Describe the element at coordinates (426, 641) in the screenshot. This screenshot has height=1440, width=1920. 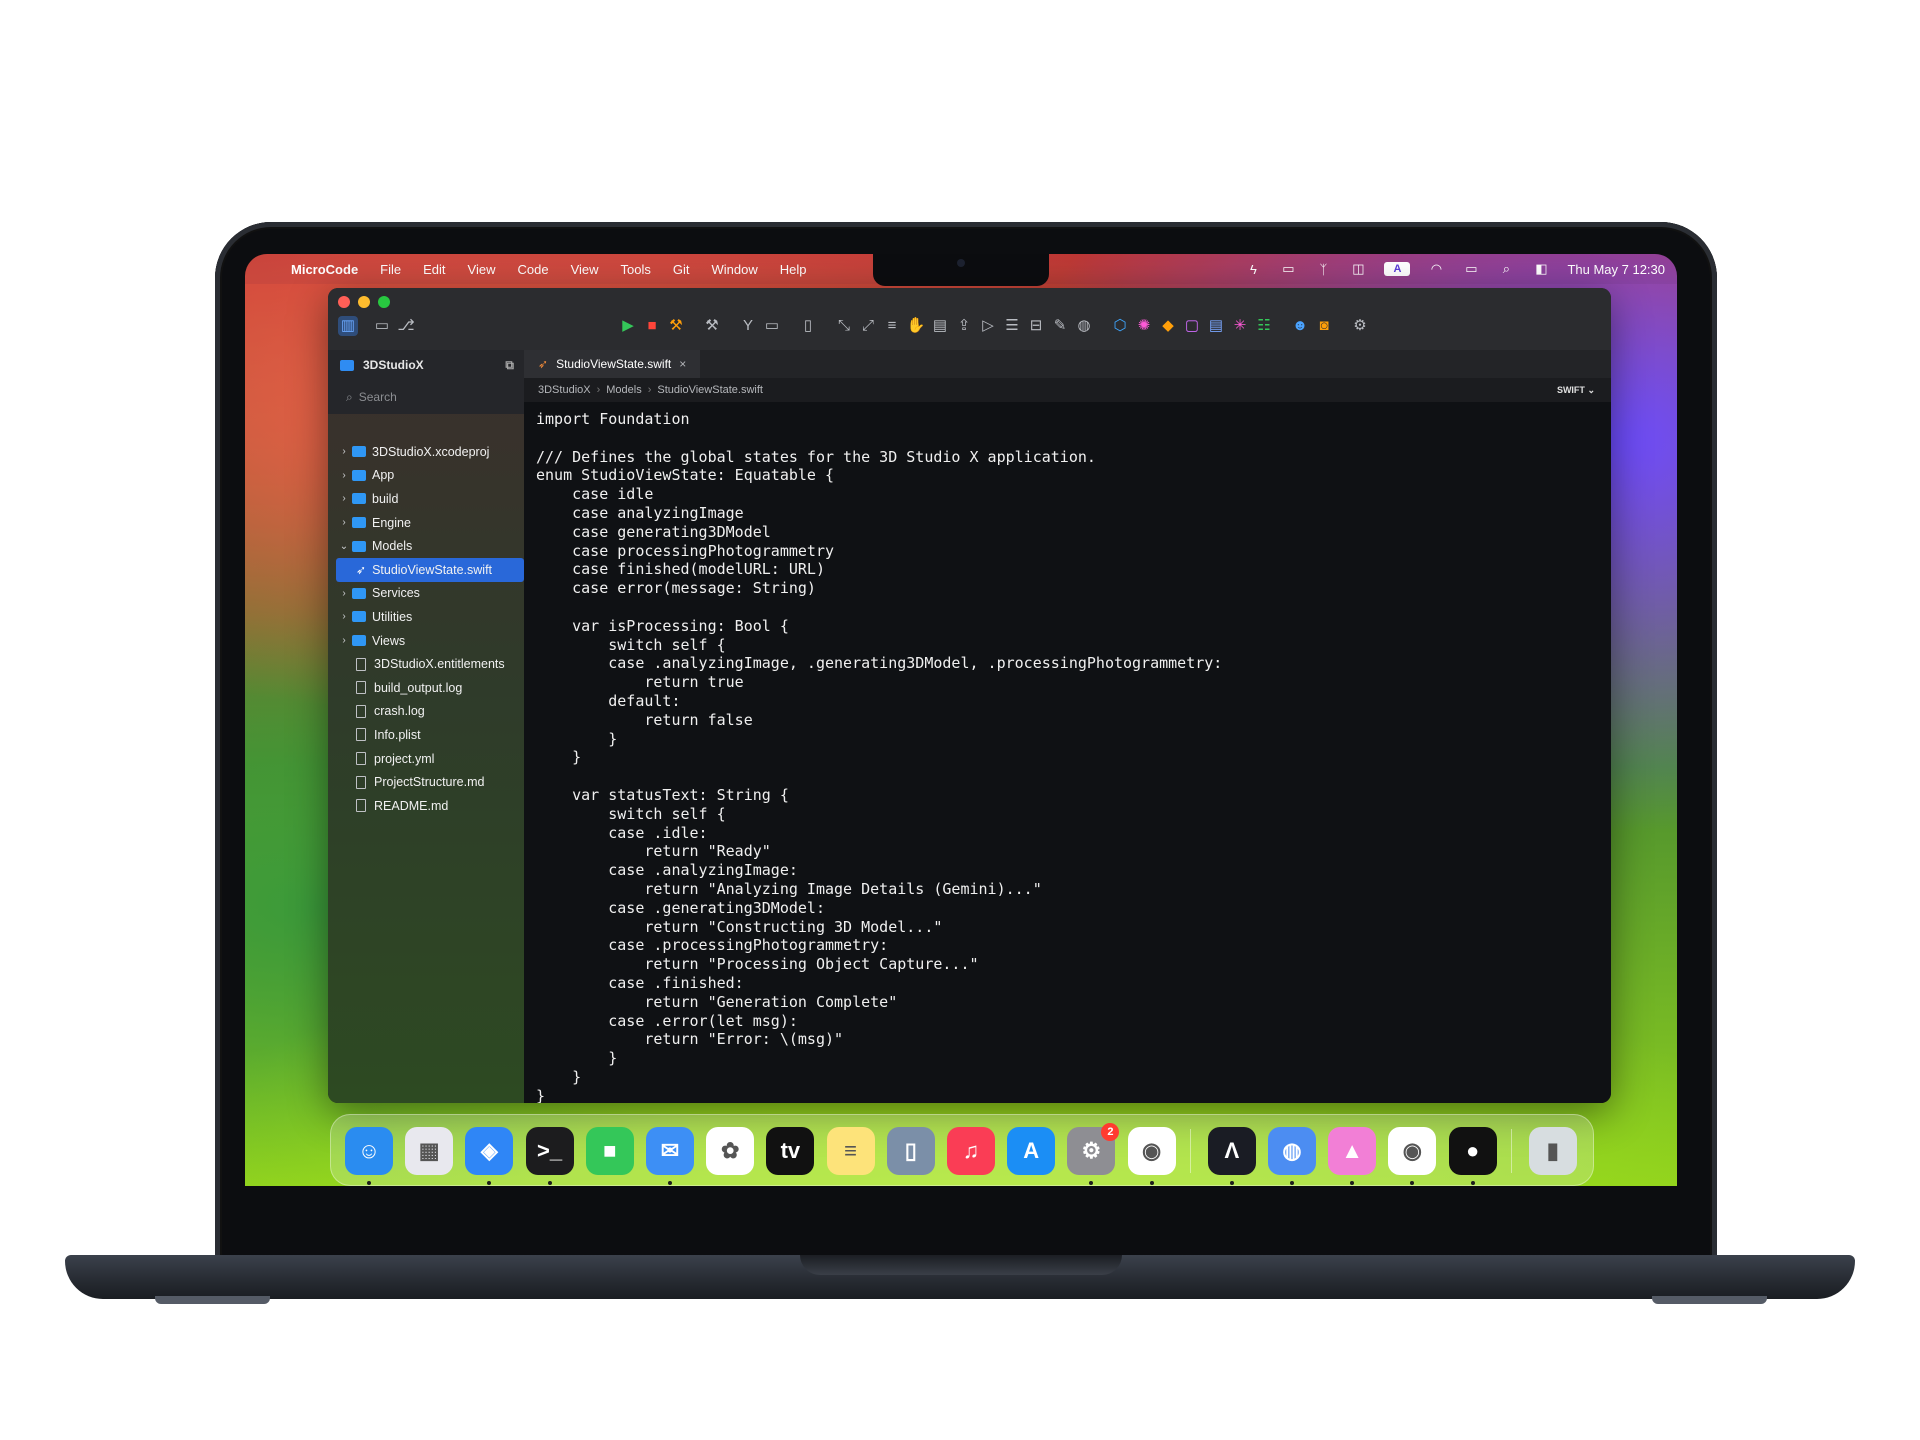
I see `tree-item-views: › Views` at that location.